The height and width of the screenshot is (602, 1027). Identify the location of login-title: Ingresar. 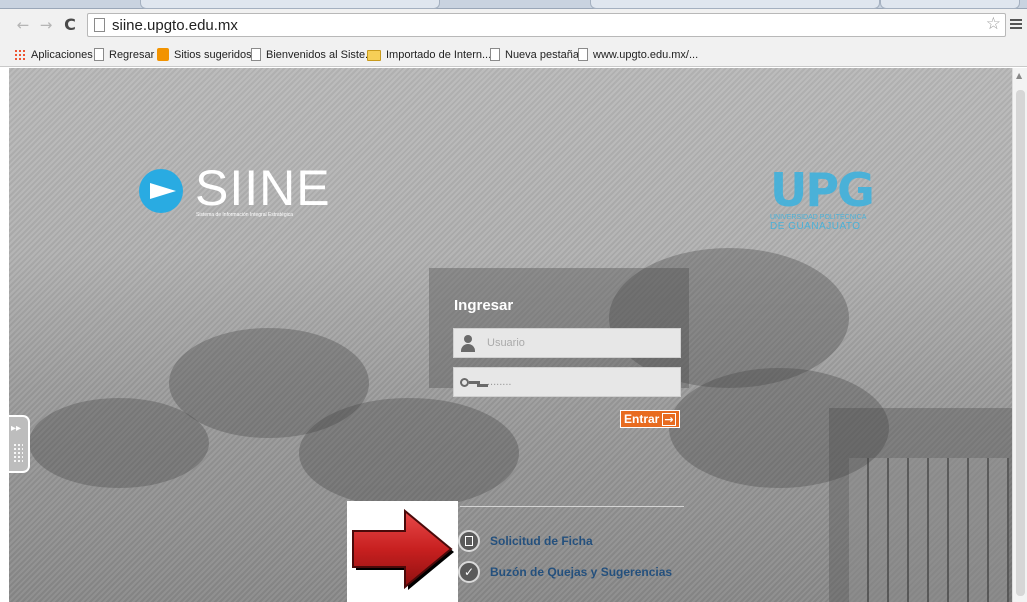
(484, 305).